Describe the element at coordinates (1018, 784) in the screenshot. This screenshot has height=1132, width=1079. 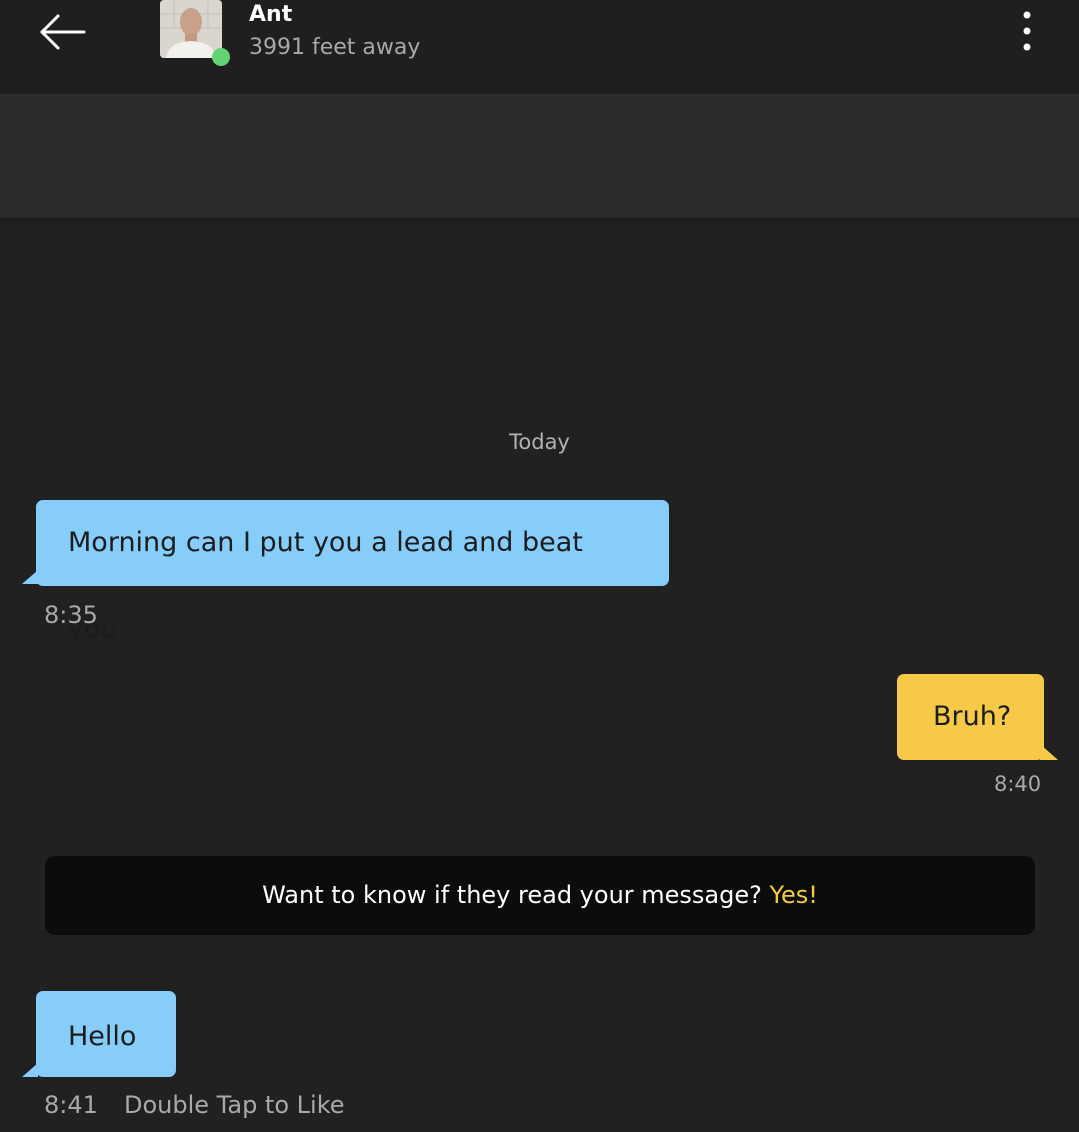
I see `message-time: 8:40` at that location.